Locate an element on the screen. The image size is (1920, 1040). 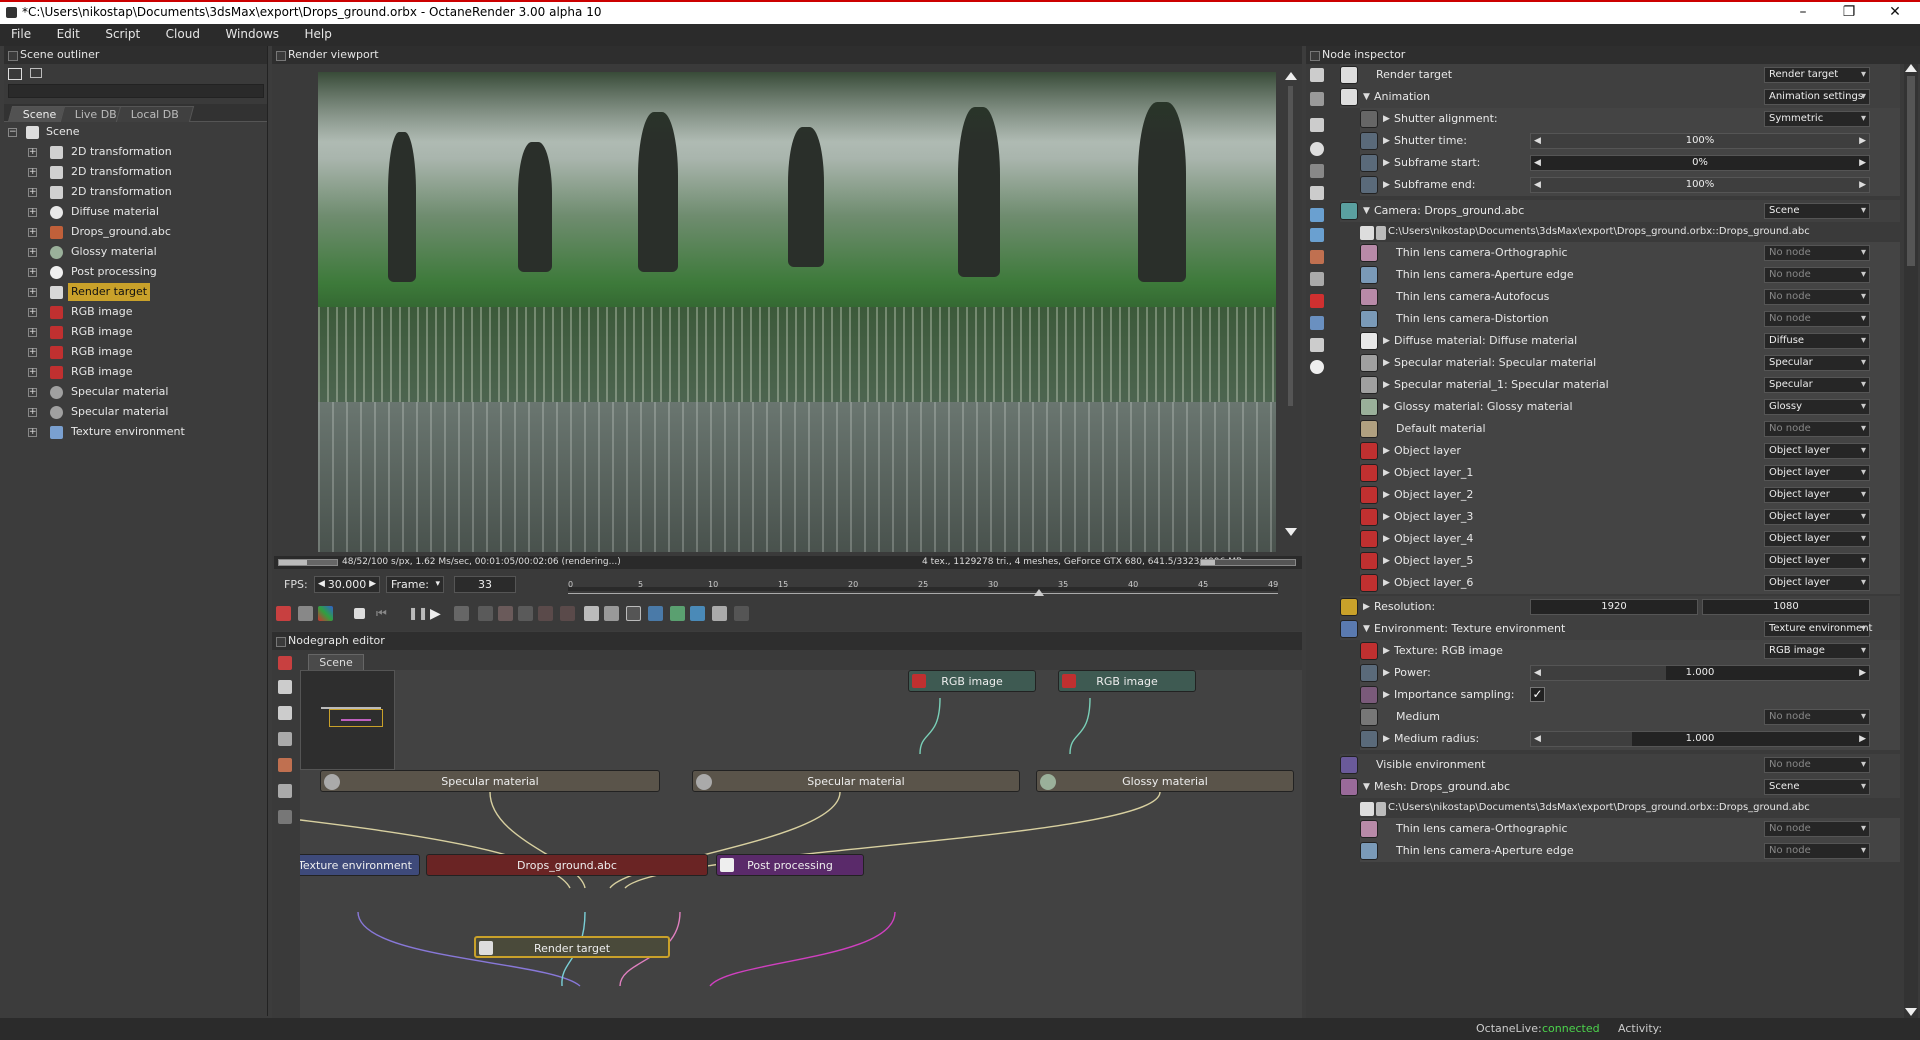
tree-item: + Specular material is located at coordinates (135, 392).